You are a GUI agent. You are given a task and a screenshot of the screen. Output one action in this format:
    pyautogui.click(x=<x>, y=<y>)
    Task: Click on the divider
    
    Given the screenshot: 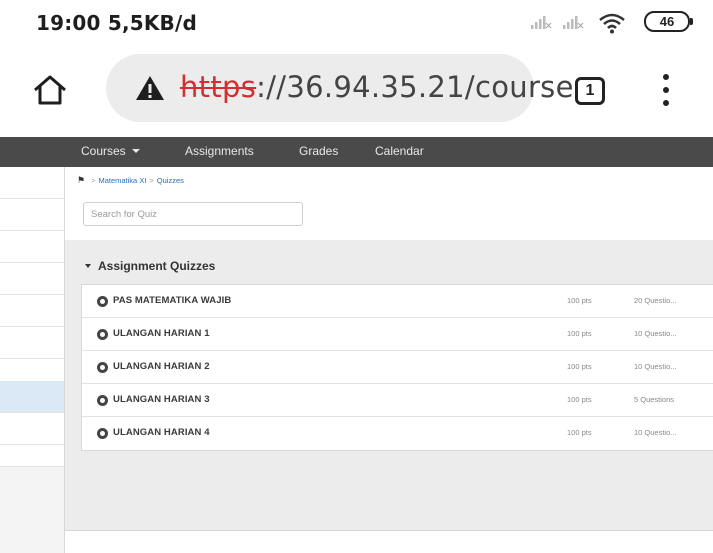 What is the action you would take?
    pyautogui.click(x=389, y=530)
    